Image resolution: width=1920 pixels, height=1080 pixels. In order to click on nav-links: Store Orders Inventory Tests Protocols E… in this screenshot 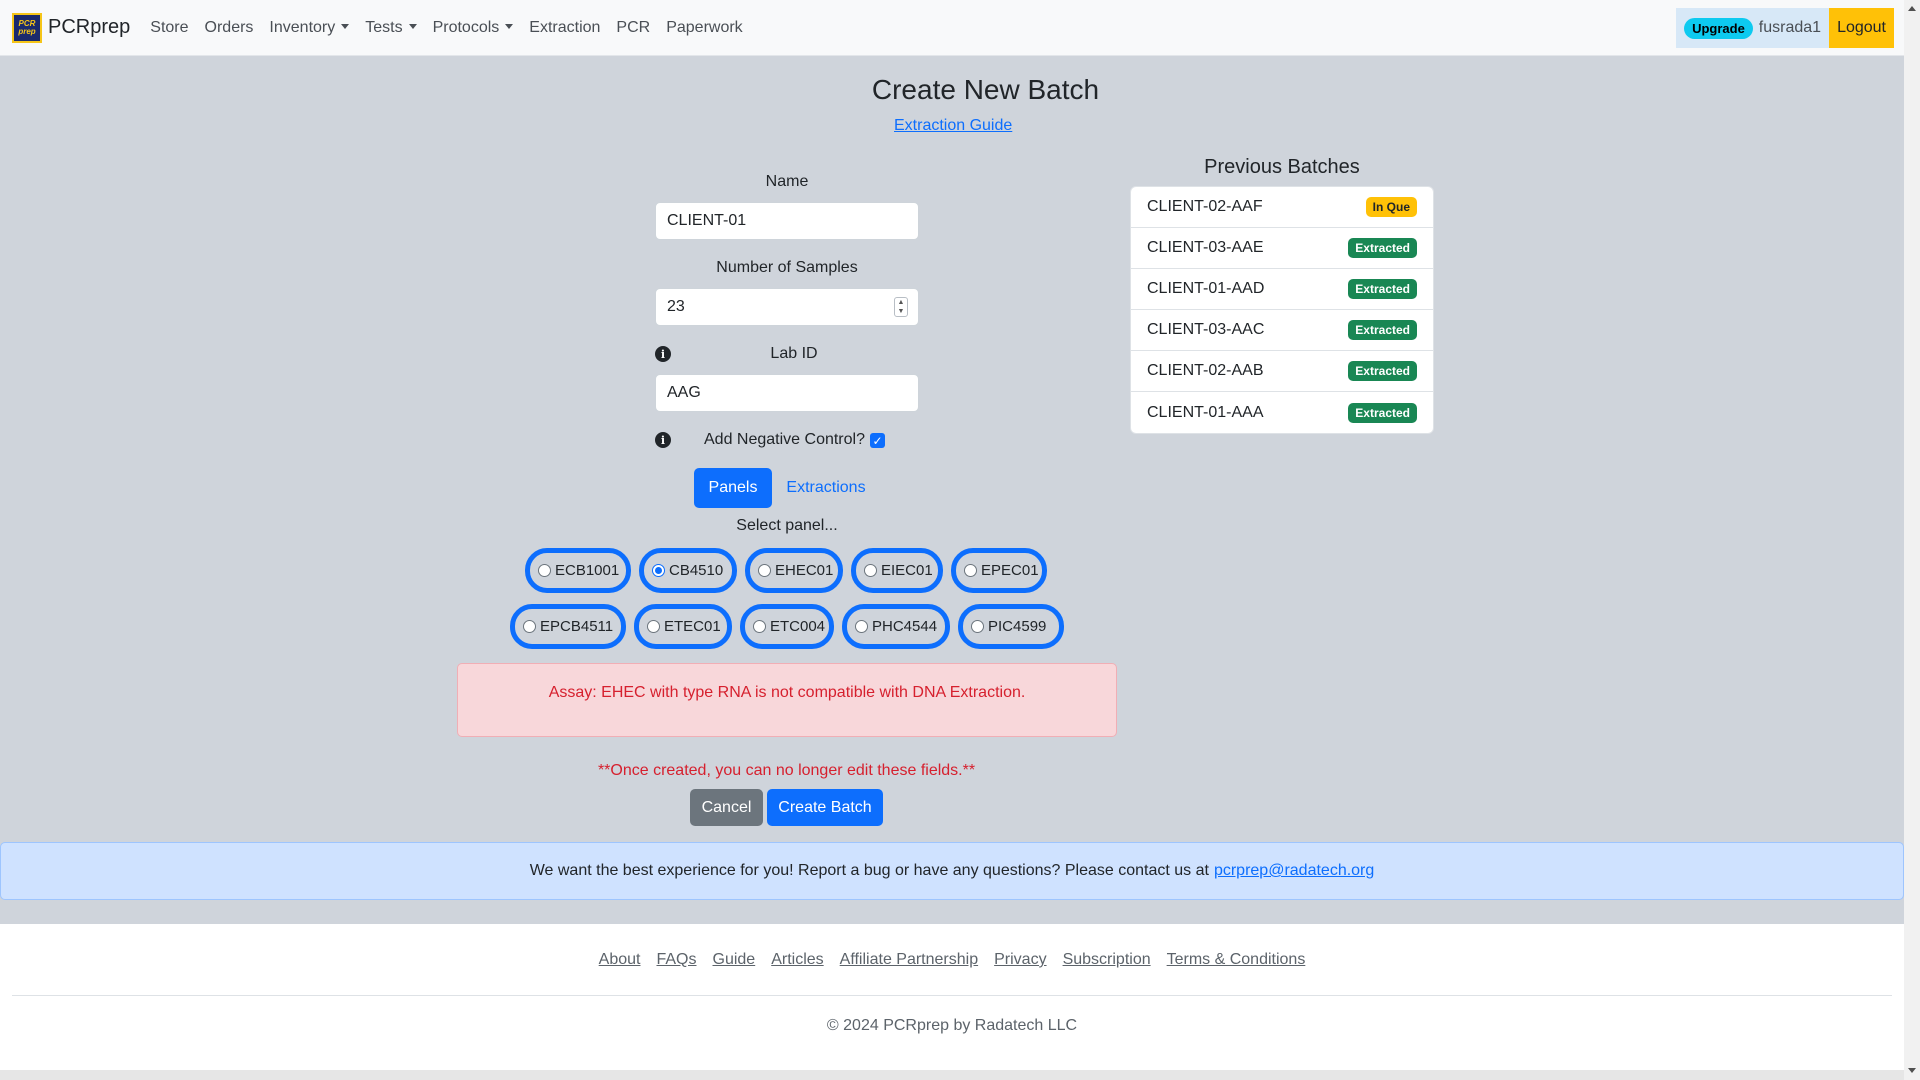, I will do `click(446, 28)`.